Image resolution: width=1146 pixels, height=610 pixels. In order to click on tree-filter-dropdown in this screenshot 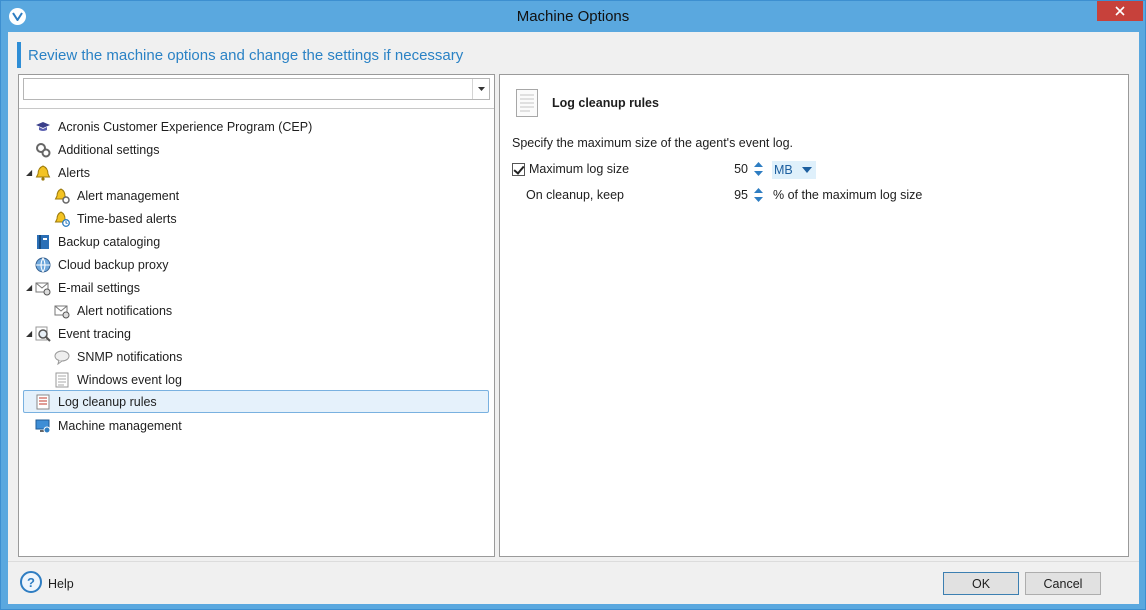, I will do `click(256, 89)`.